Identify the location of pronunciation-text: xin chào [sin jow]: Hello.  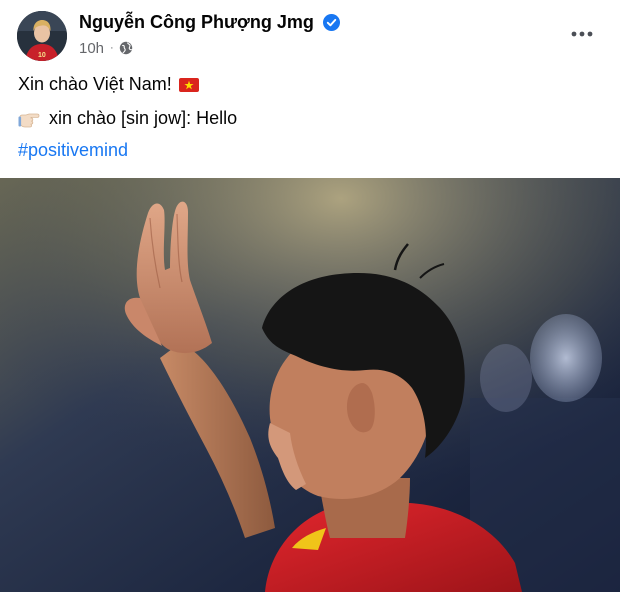
(143, 118).